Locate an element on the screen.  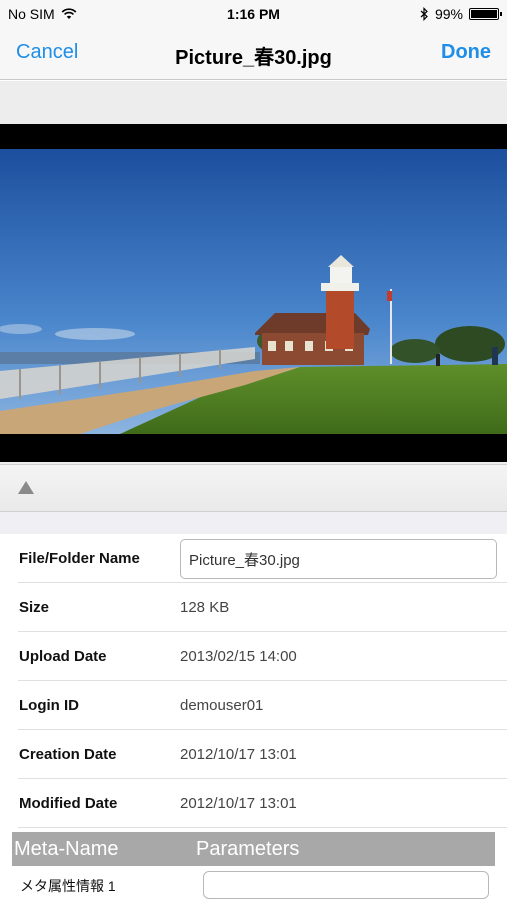
creation-date-value: 2012/10/17 13:01 is located at coordinates (238, 754).